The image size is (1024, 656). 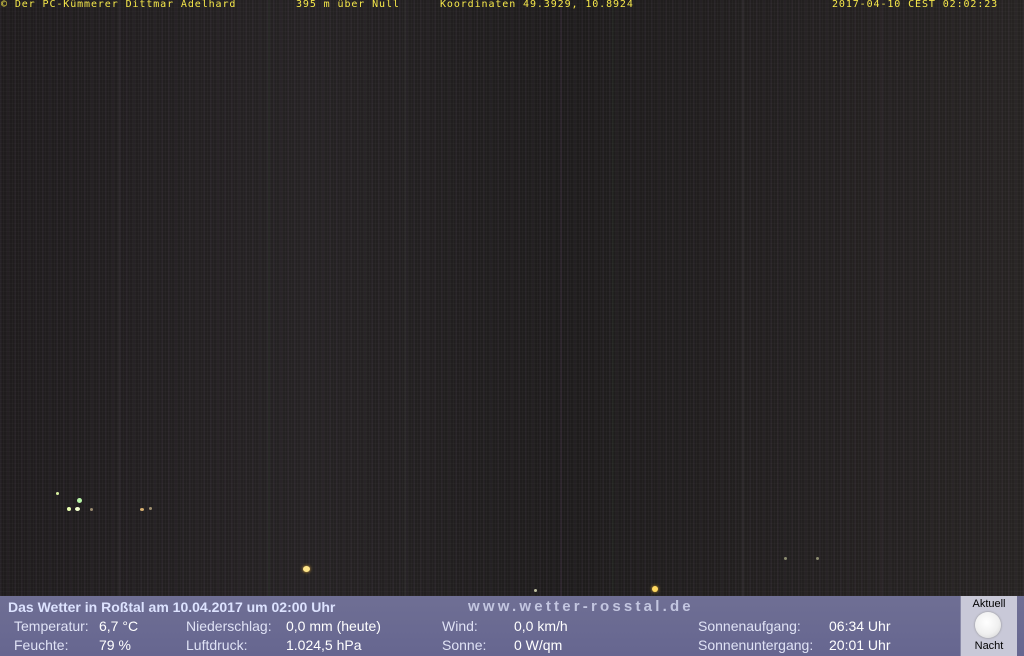 I want to click on pressure-label: Luftdruck:, so click(x=217, y=645).